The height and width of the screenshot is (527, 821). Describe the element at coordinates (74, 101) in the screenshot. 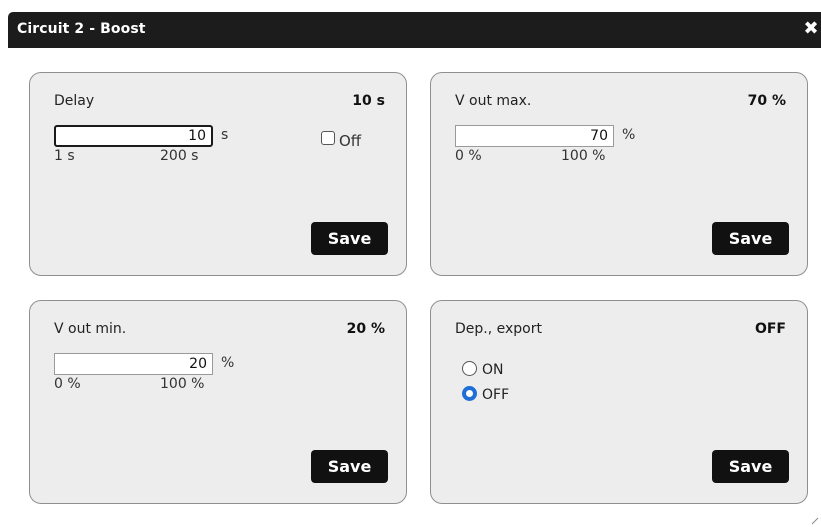

I see `delay-label: Delay` at that location.